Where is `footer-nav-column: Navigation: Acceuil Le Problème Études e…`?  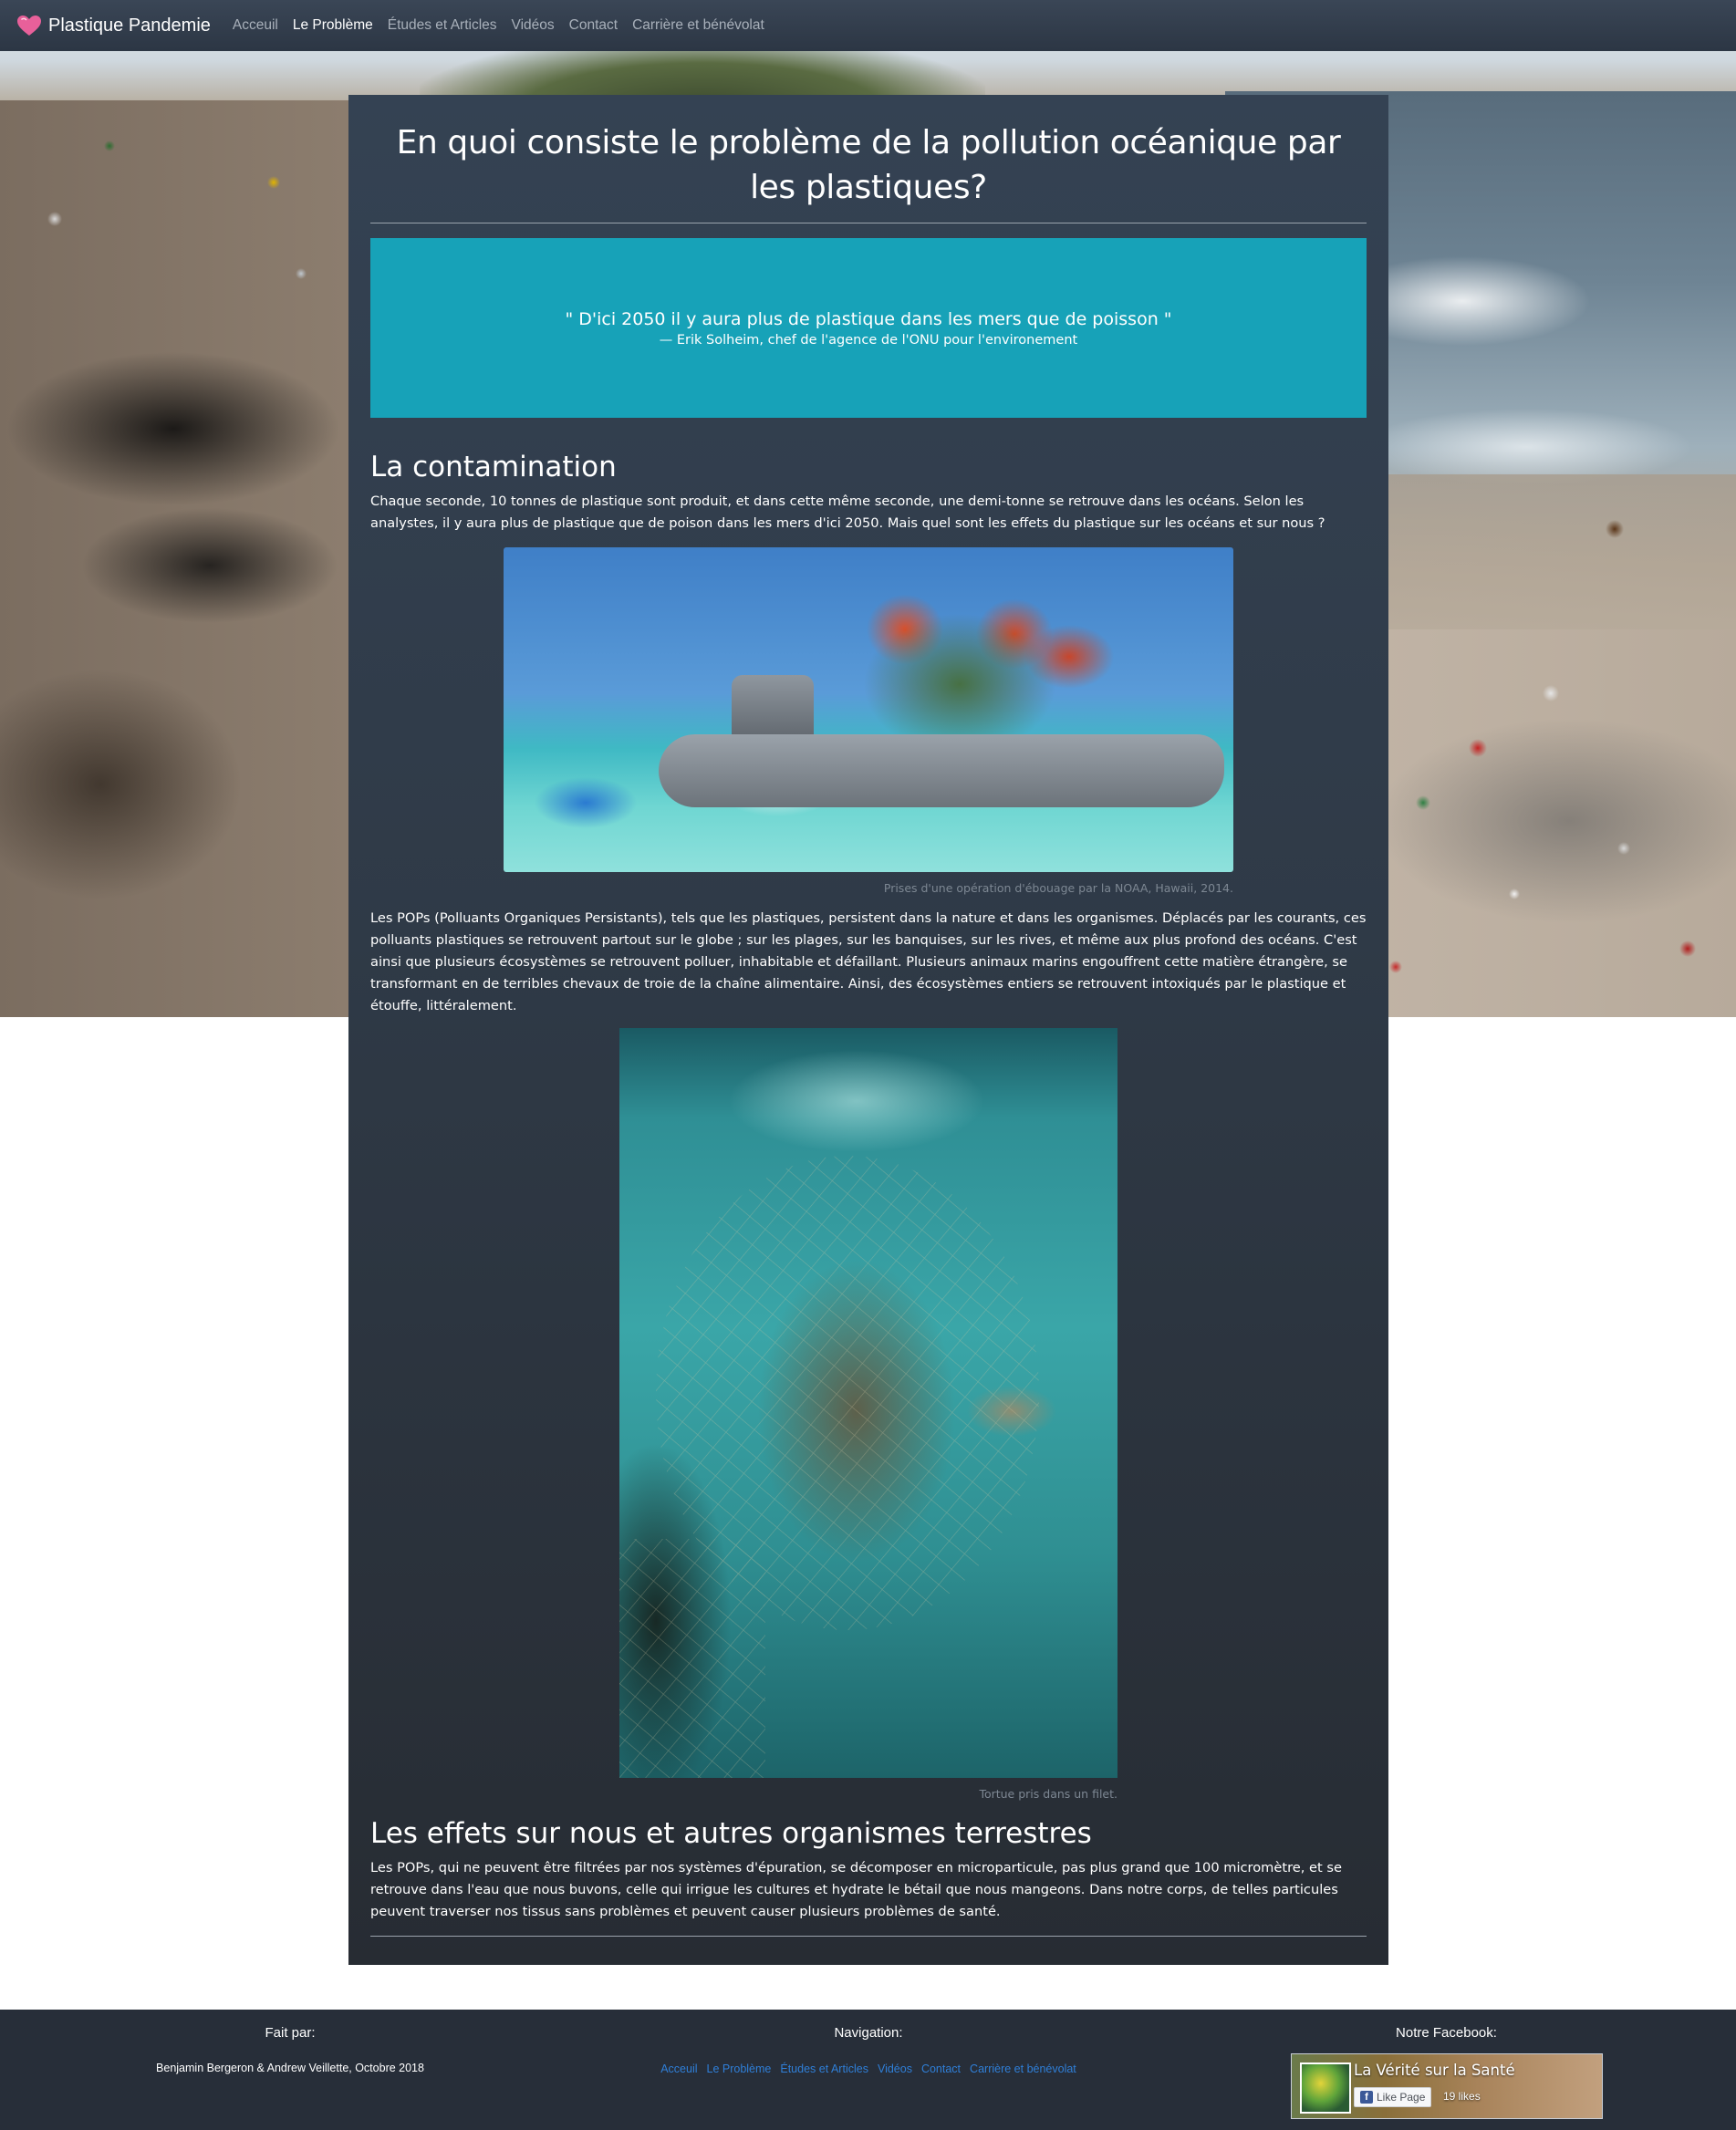 footer-nav-column: Navigation: Acceuil Le Problème Études e… is located at coordinates (868, 2042).